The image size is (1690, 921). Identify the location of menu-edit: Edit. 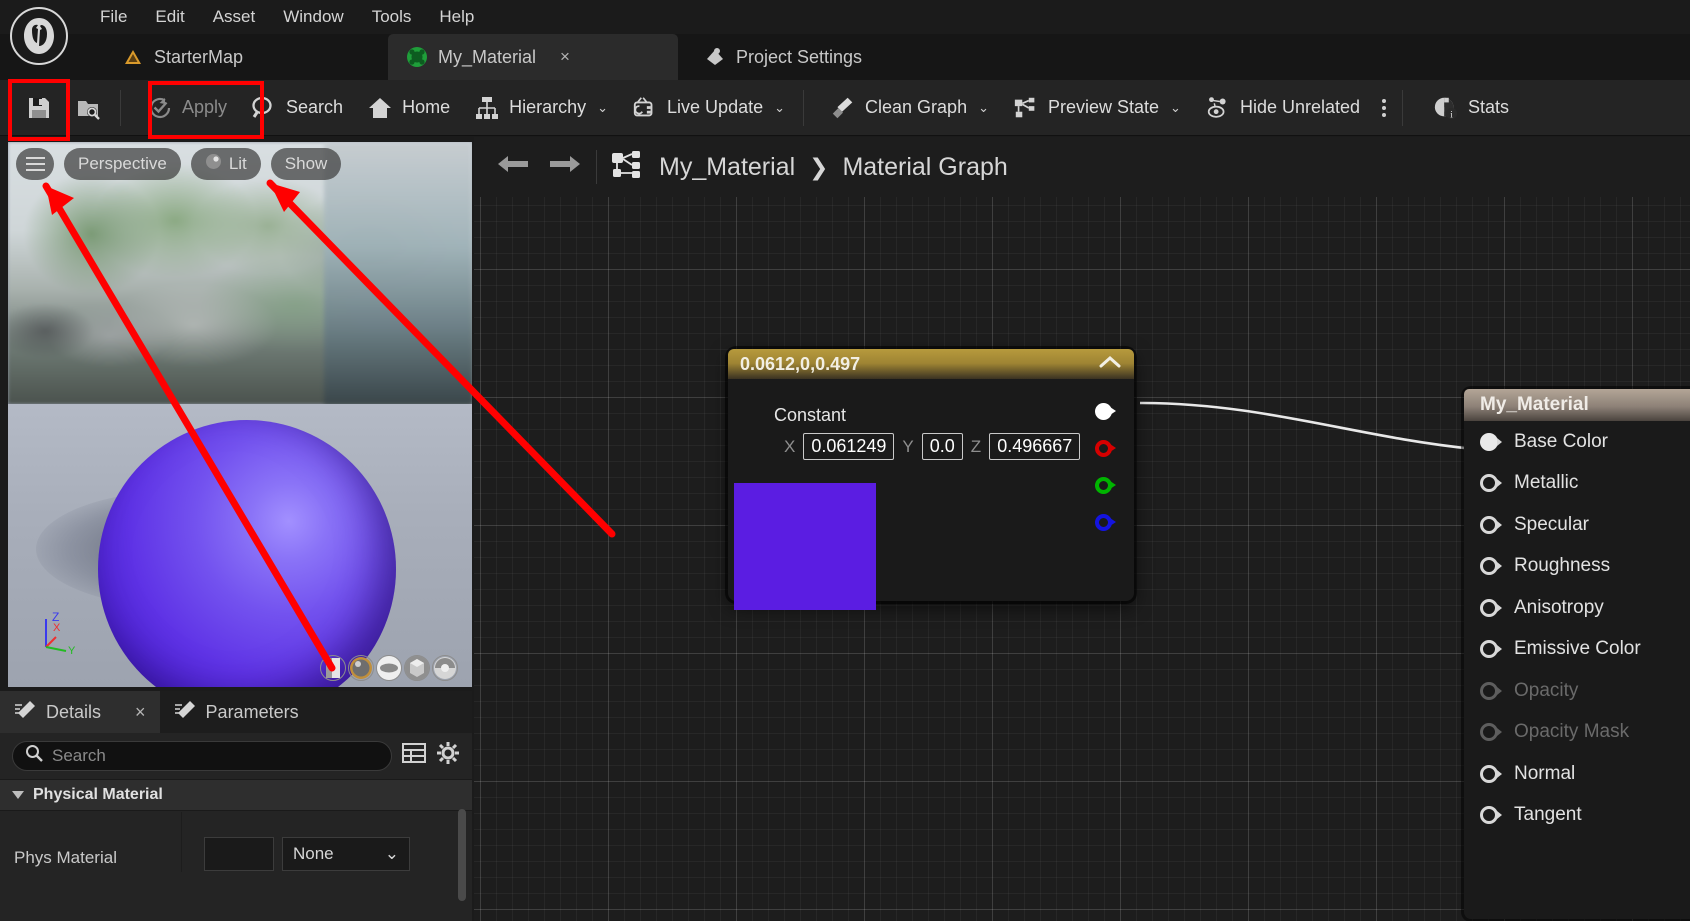
(169, 17).